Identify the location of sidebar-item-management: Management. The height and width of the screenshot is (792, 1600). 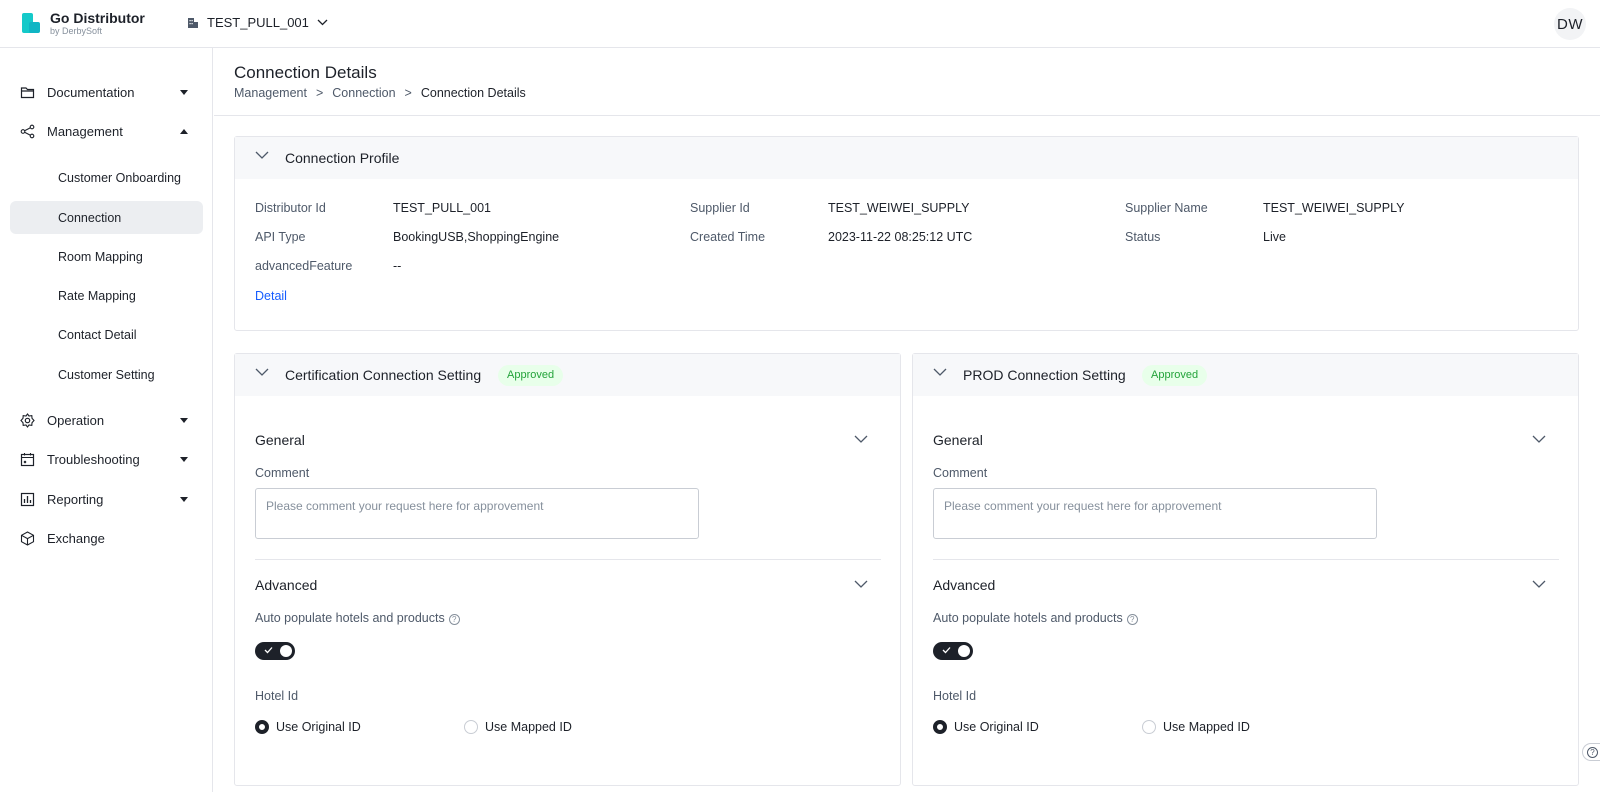
(106, 131).